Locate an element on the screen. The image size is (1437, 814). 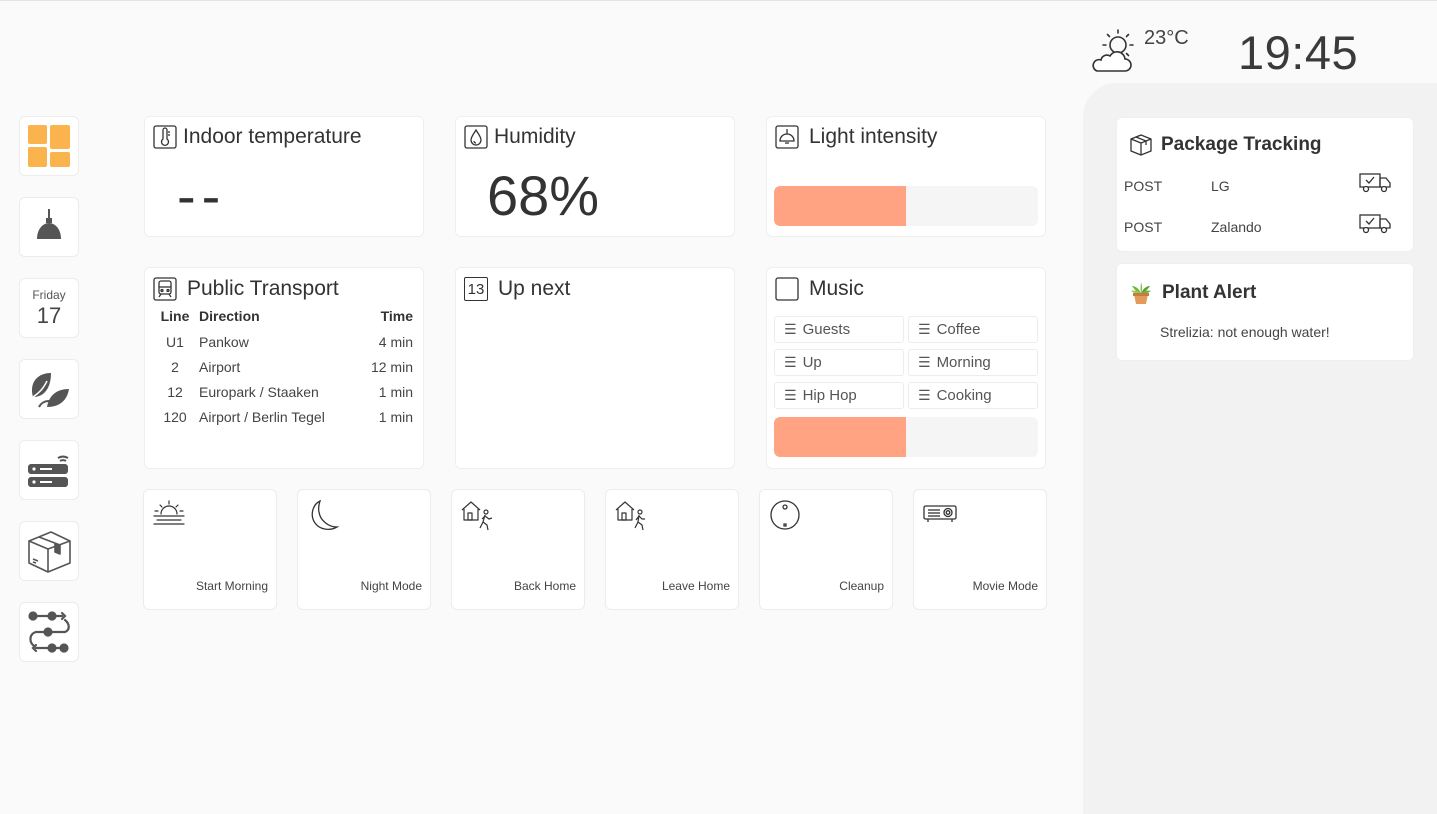
outdoor-temperature: 23°C is located at coordinates (1166, 38).